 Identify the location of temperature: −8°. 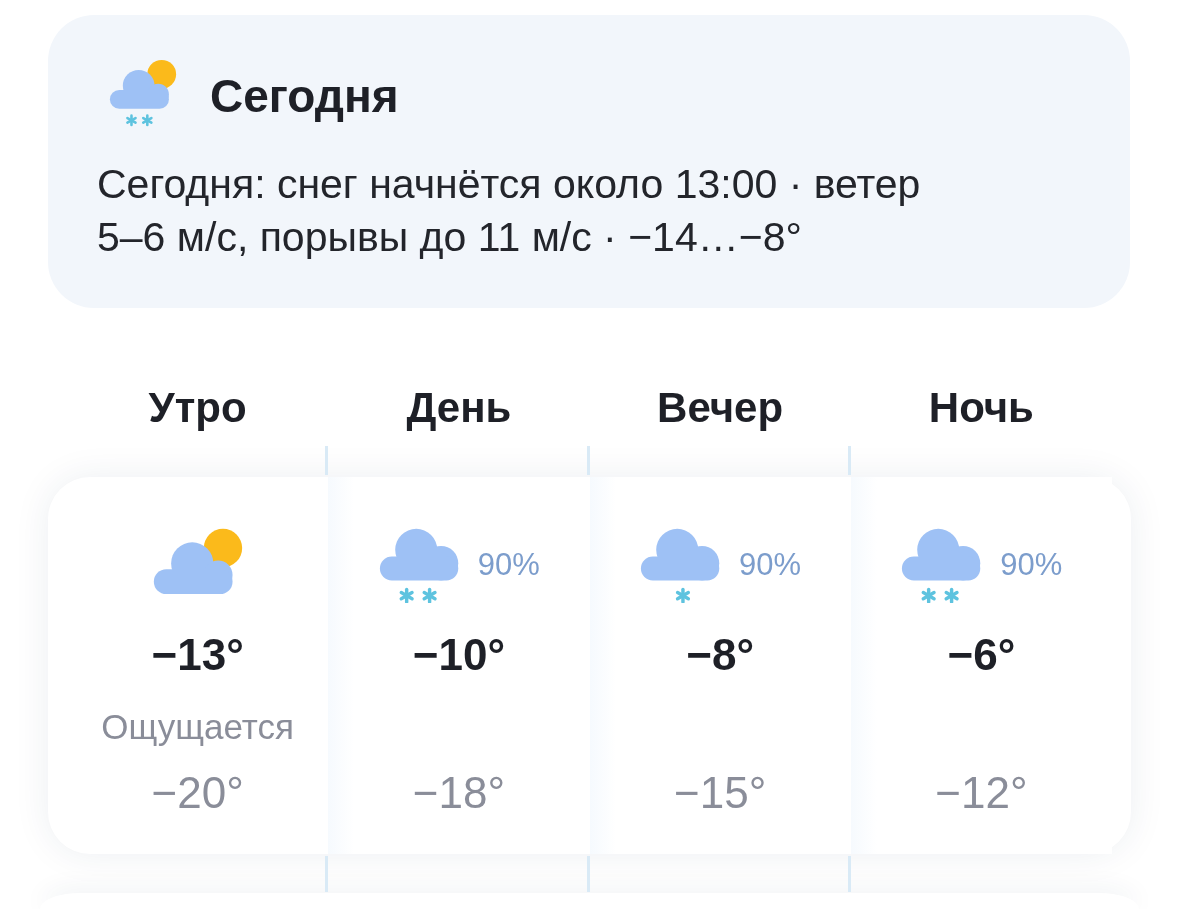
(720, 655).